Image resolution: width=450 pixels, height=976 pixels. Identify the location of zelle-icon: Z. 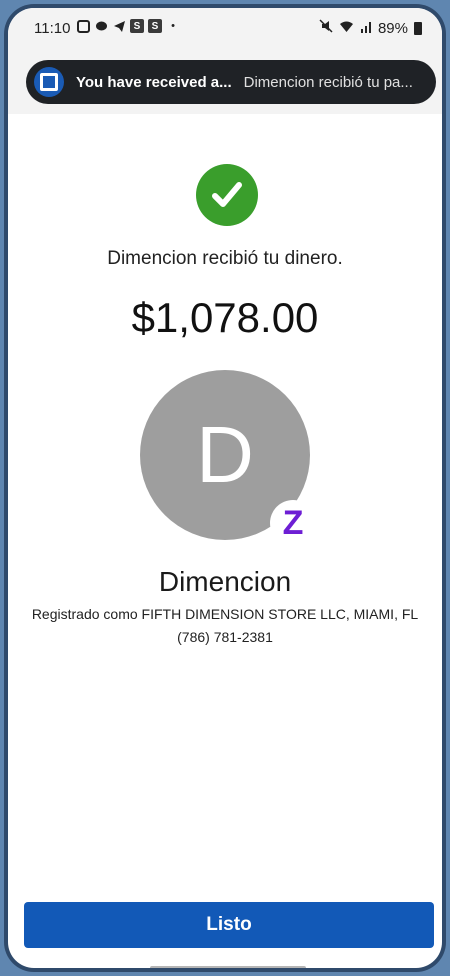
(293, 523).